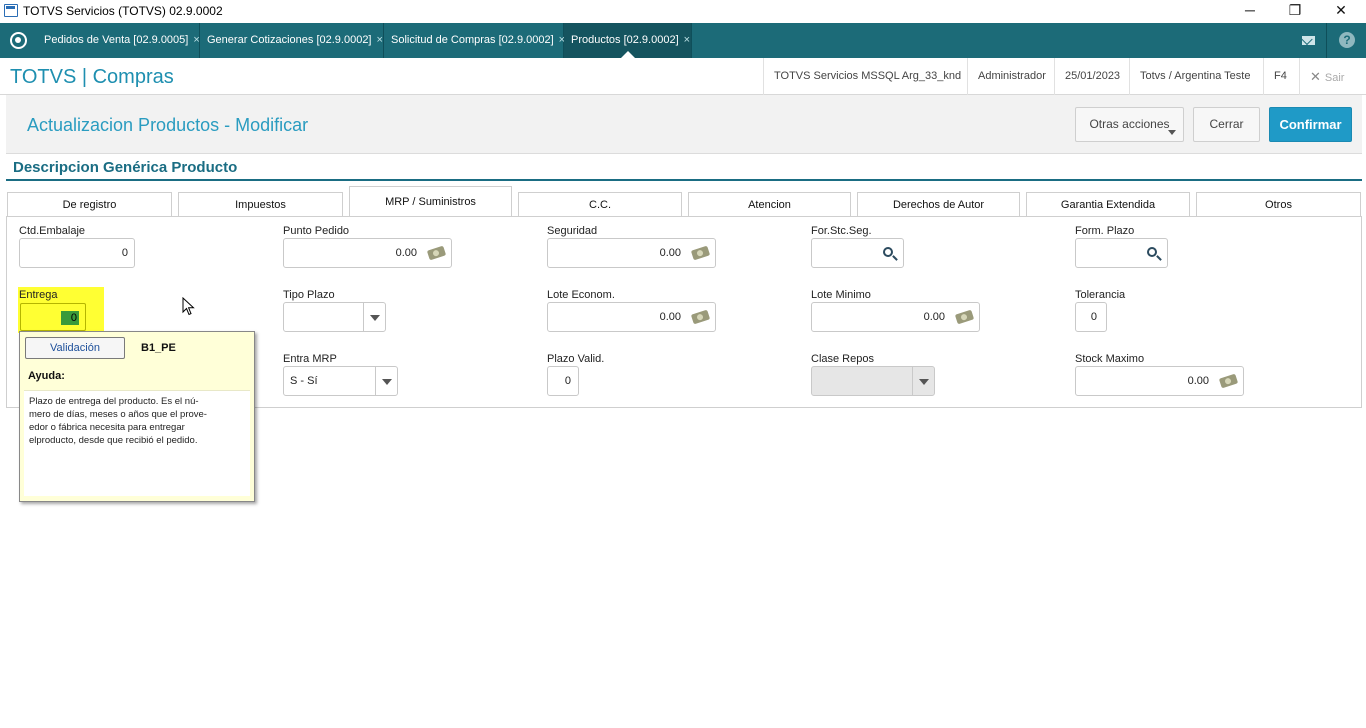 The width and height of the screenshot is (1366, 728). What do you see at coordinates (1091, 317) in the screenshot?
I see `tolerancia-input: 0` at bounding box center [1091, 317].